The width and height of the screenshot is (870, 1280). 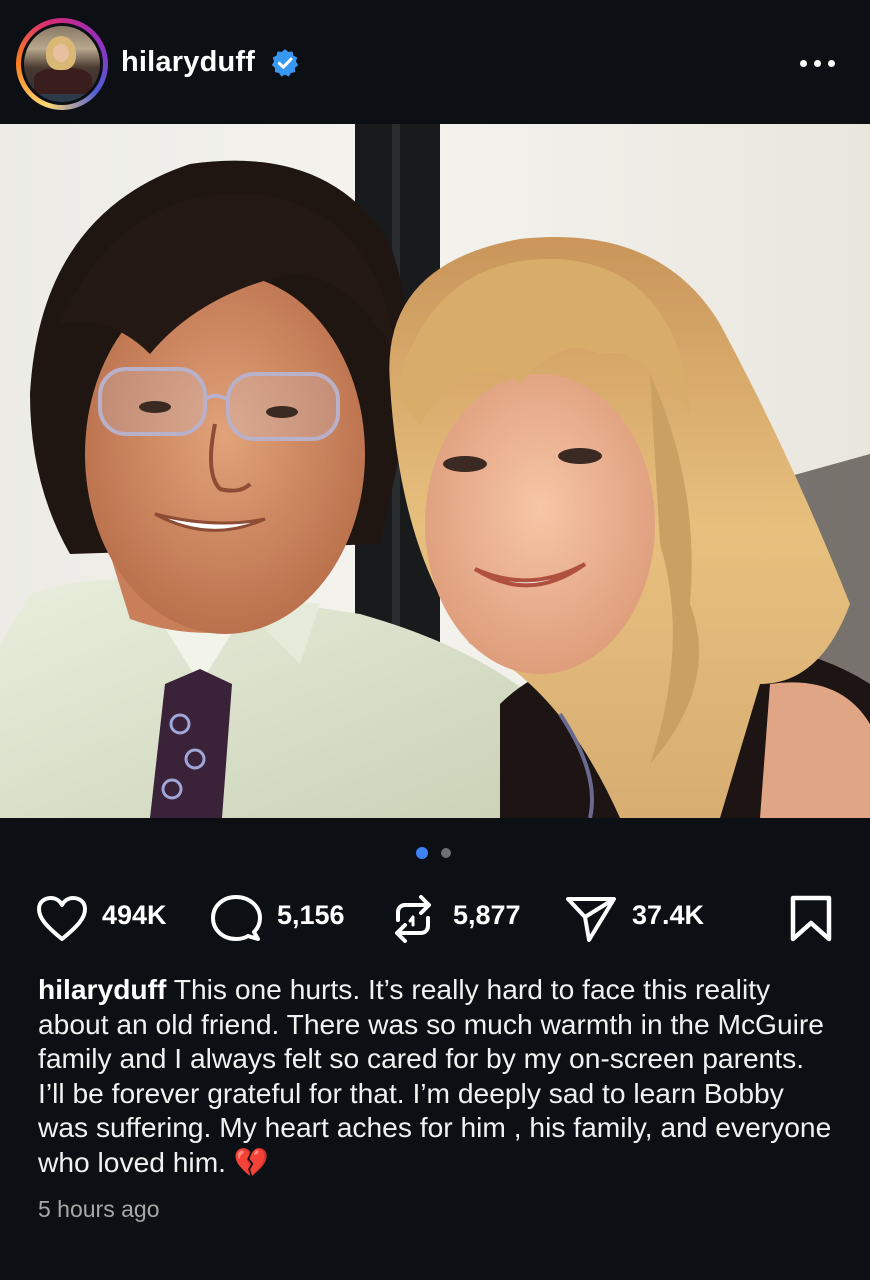 I want to click on comment-icon, so click(x=236, y=919).